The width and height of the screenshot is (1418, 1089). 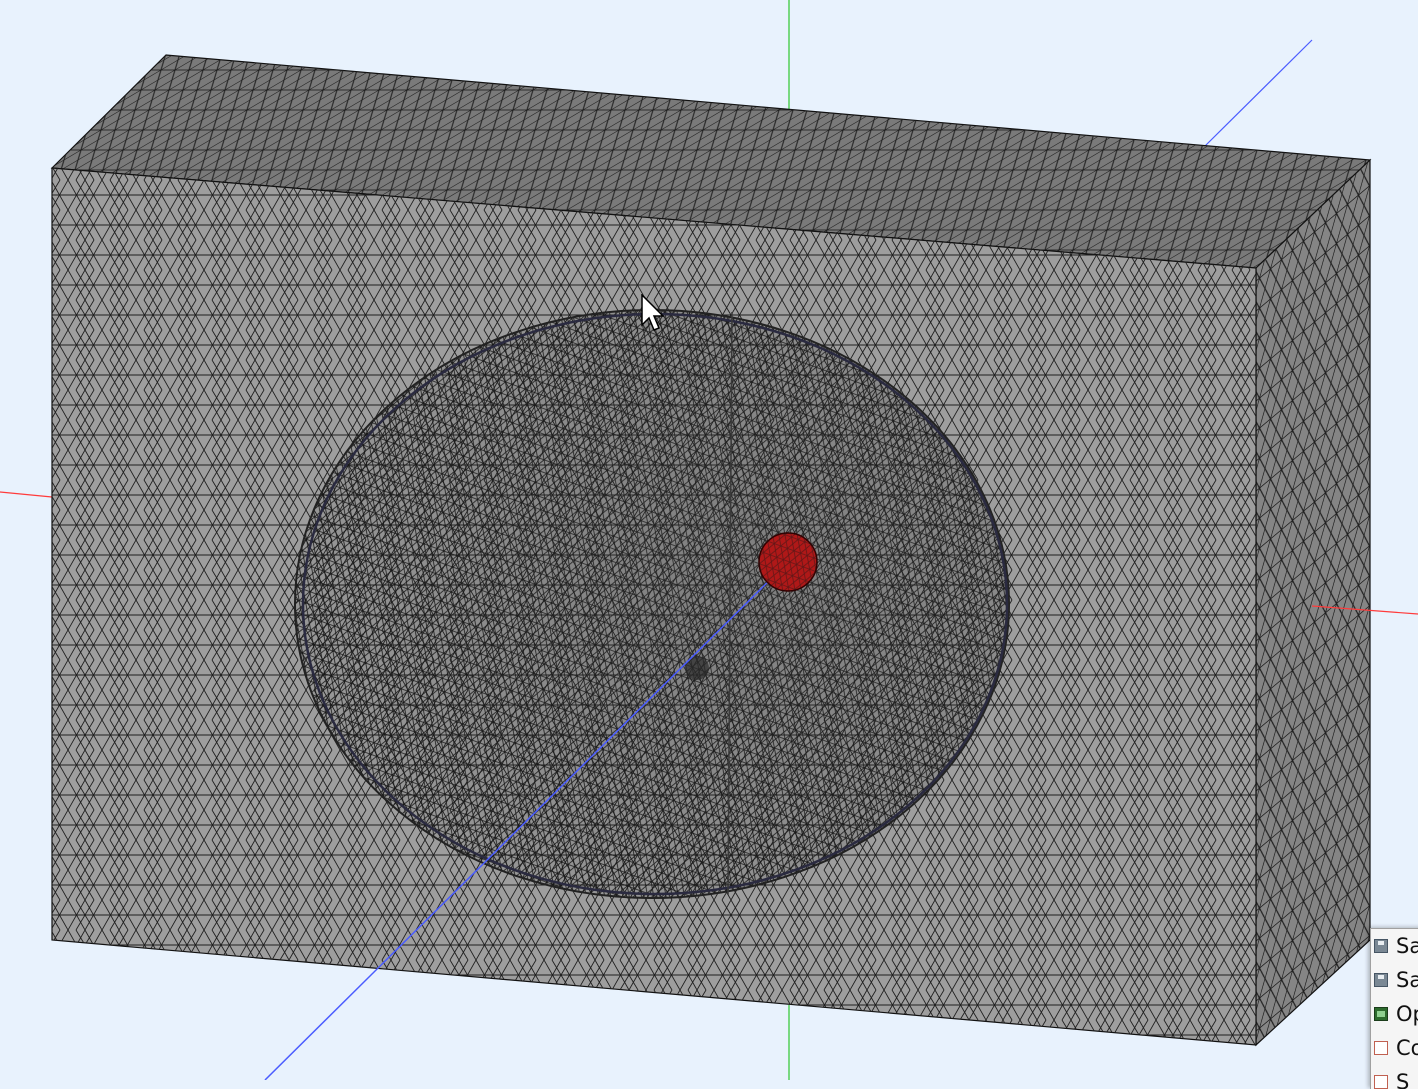 I want to click on context-menu-item-label: Co, so click(x=1407, y=1048).